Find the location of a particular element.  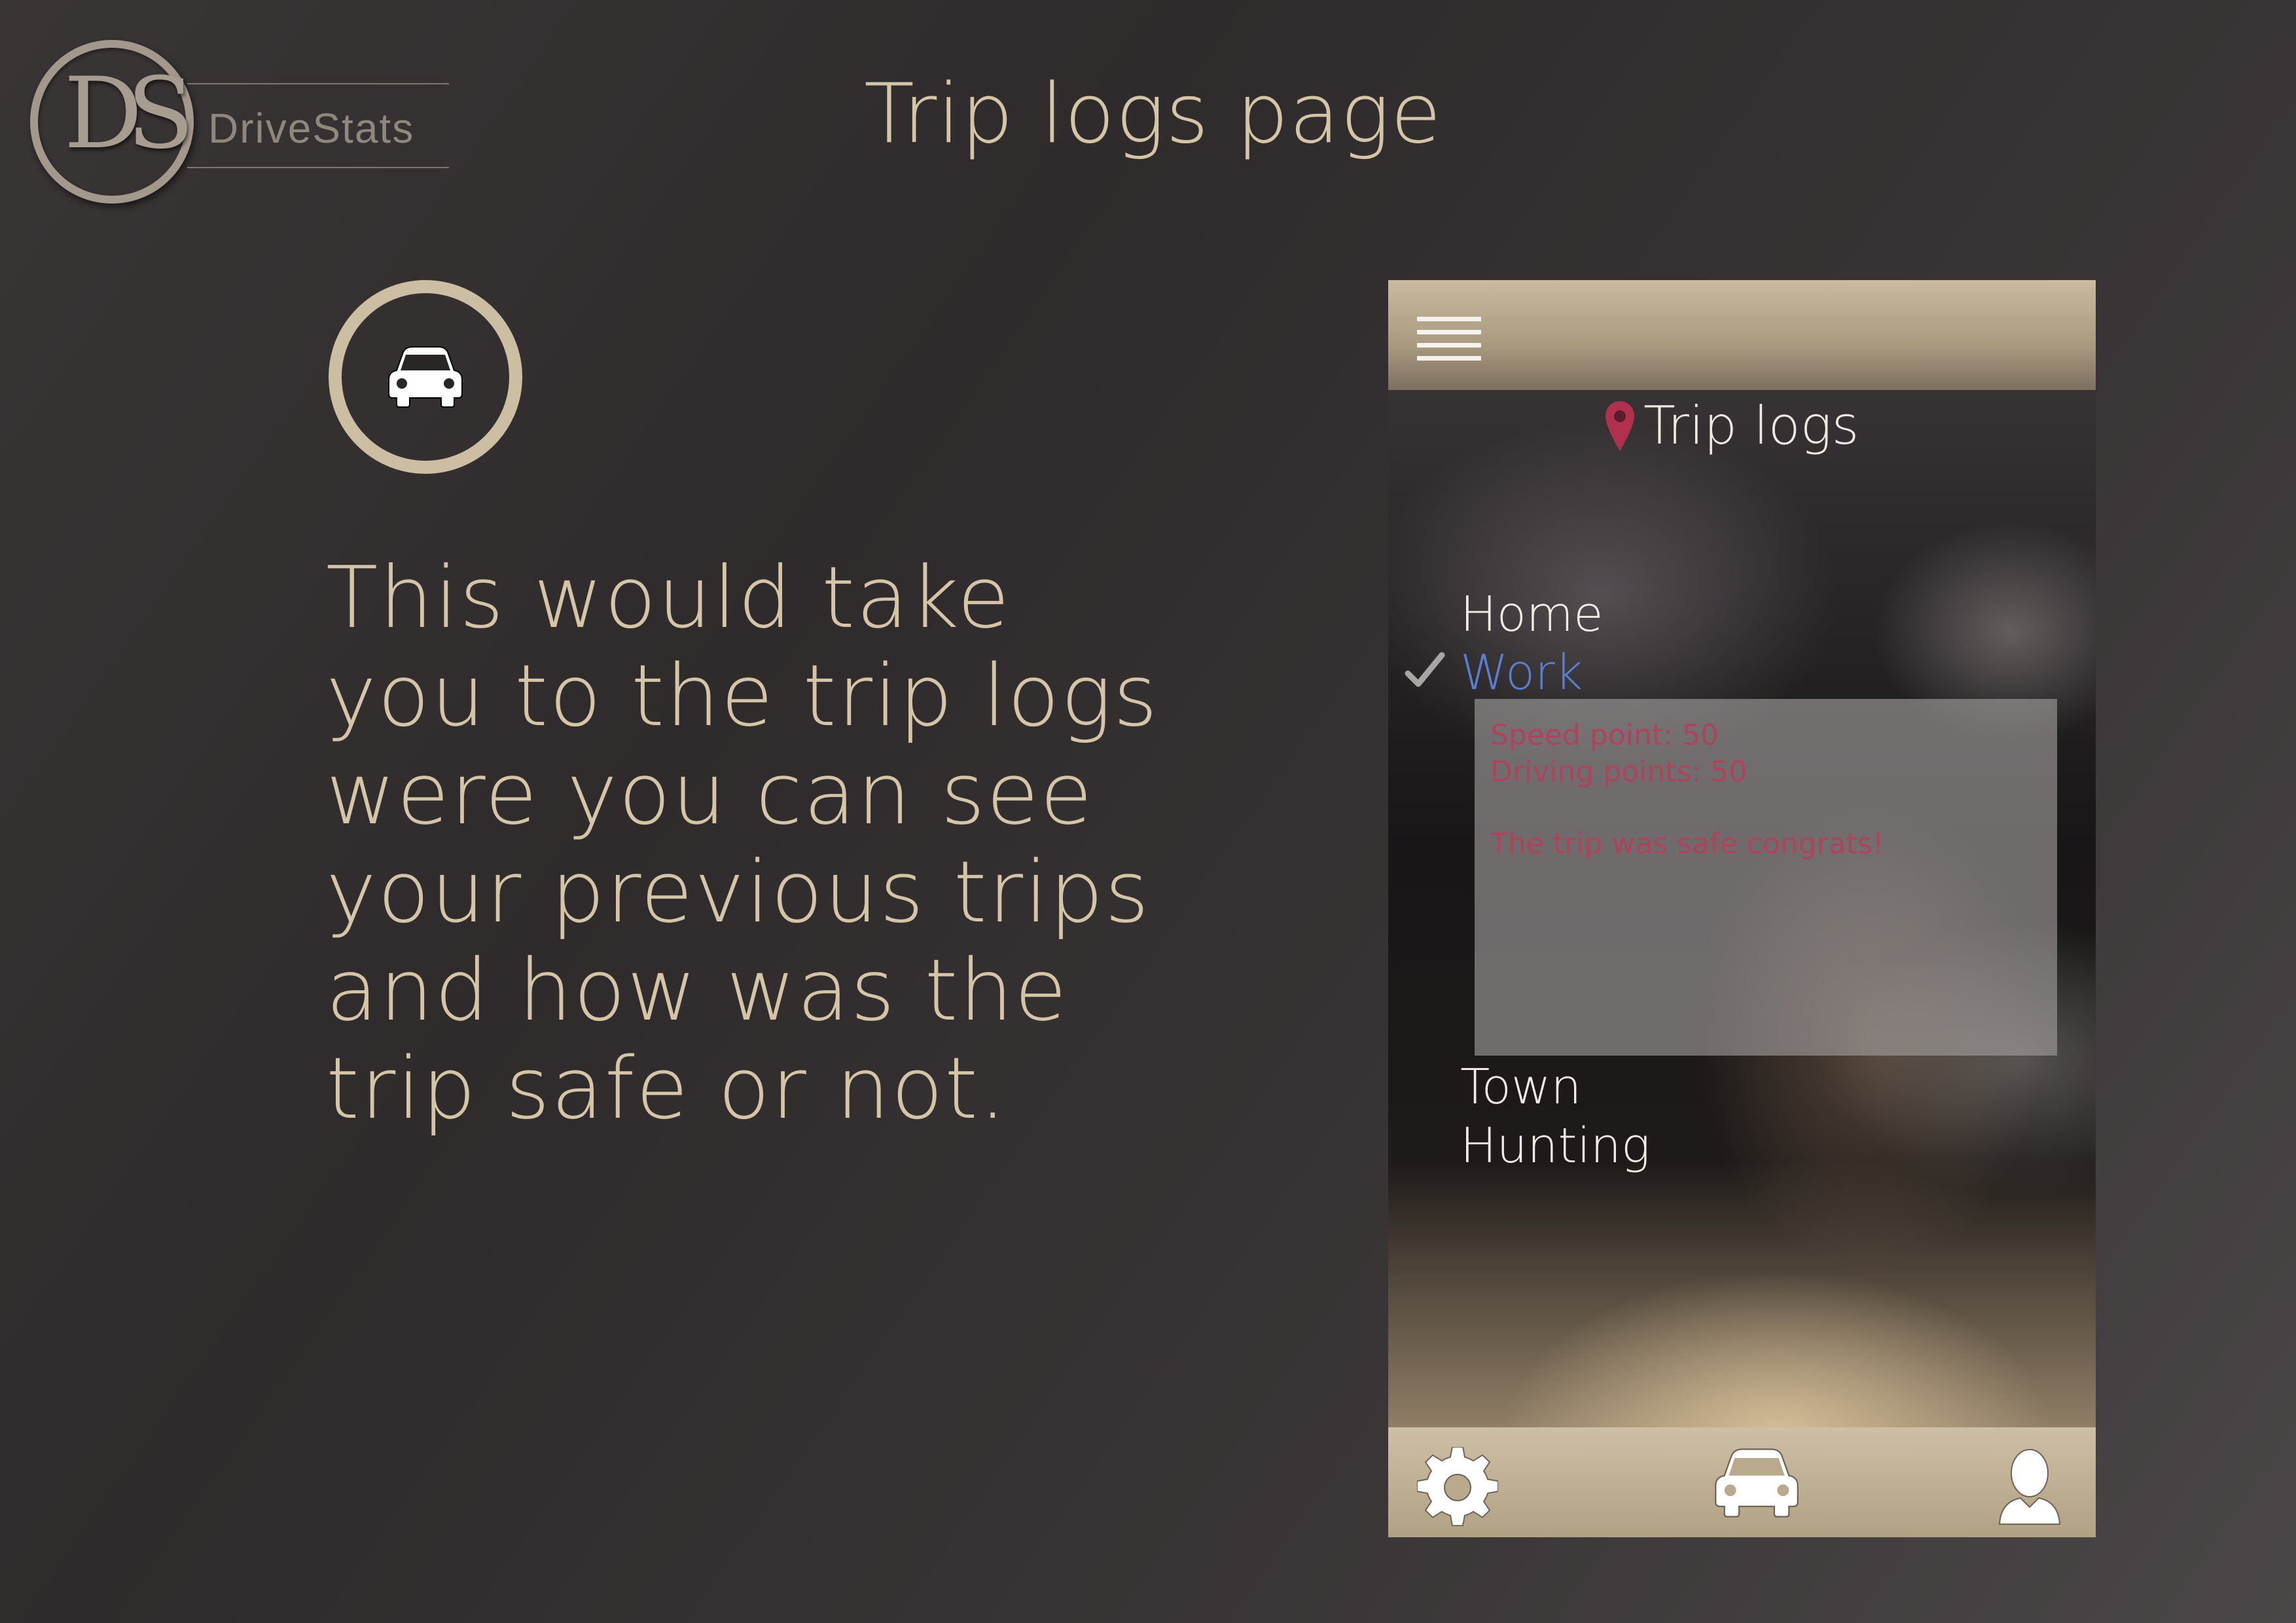

logo-name: DriveStats is located at coordinates (311, 128).